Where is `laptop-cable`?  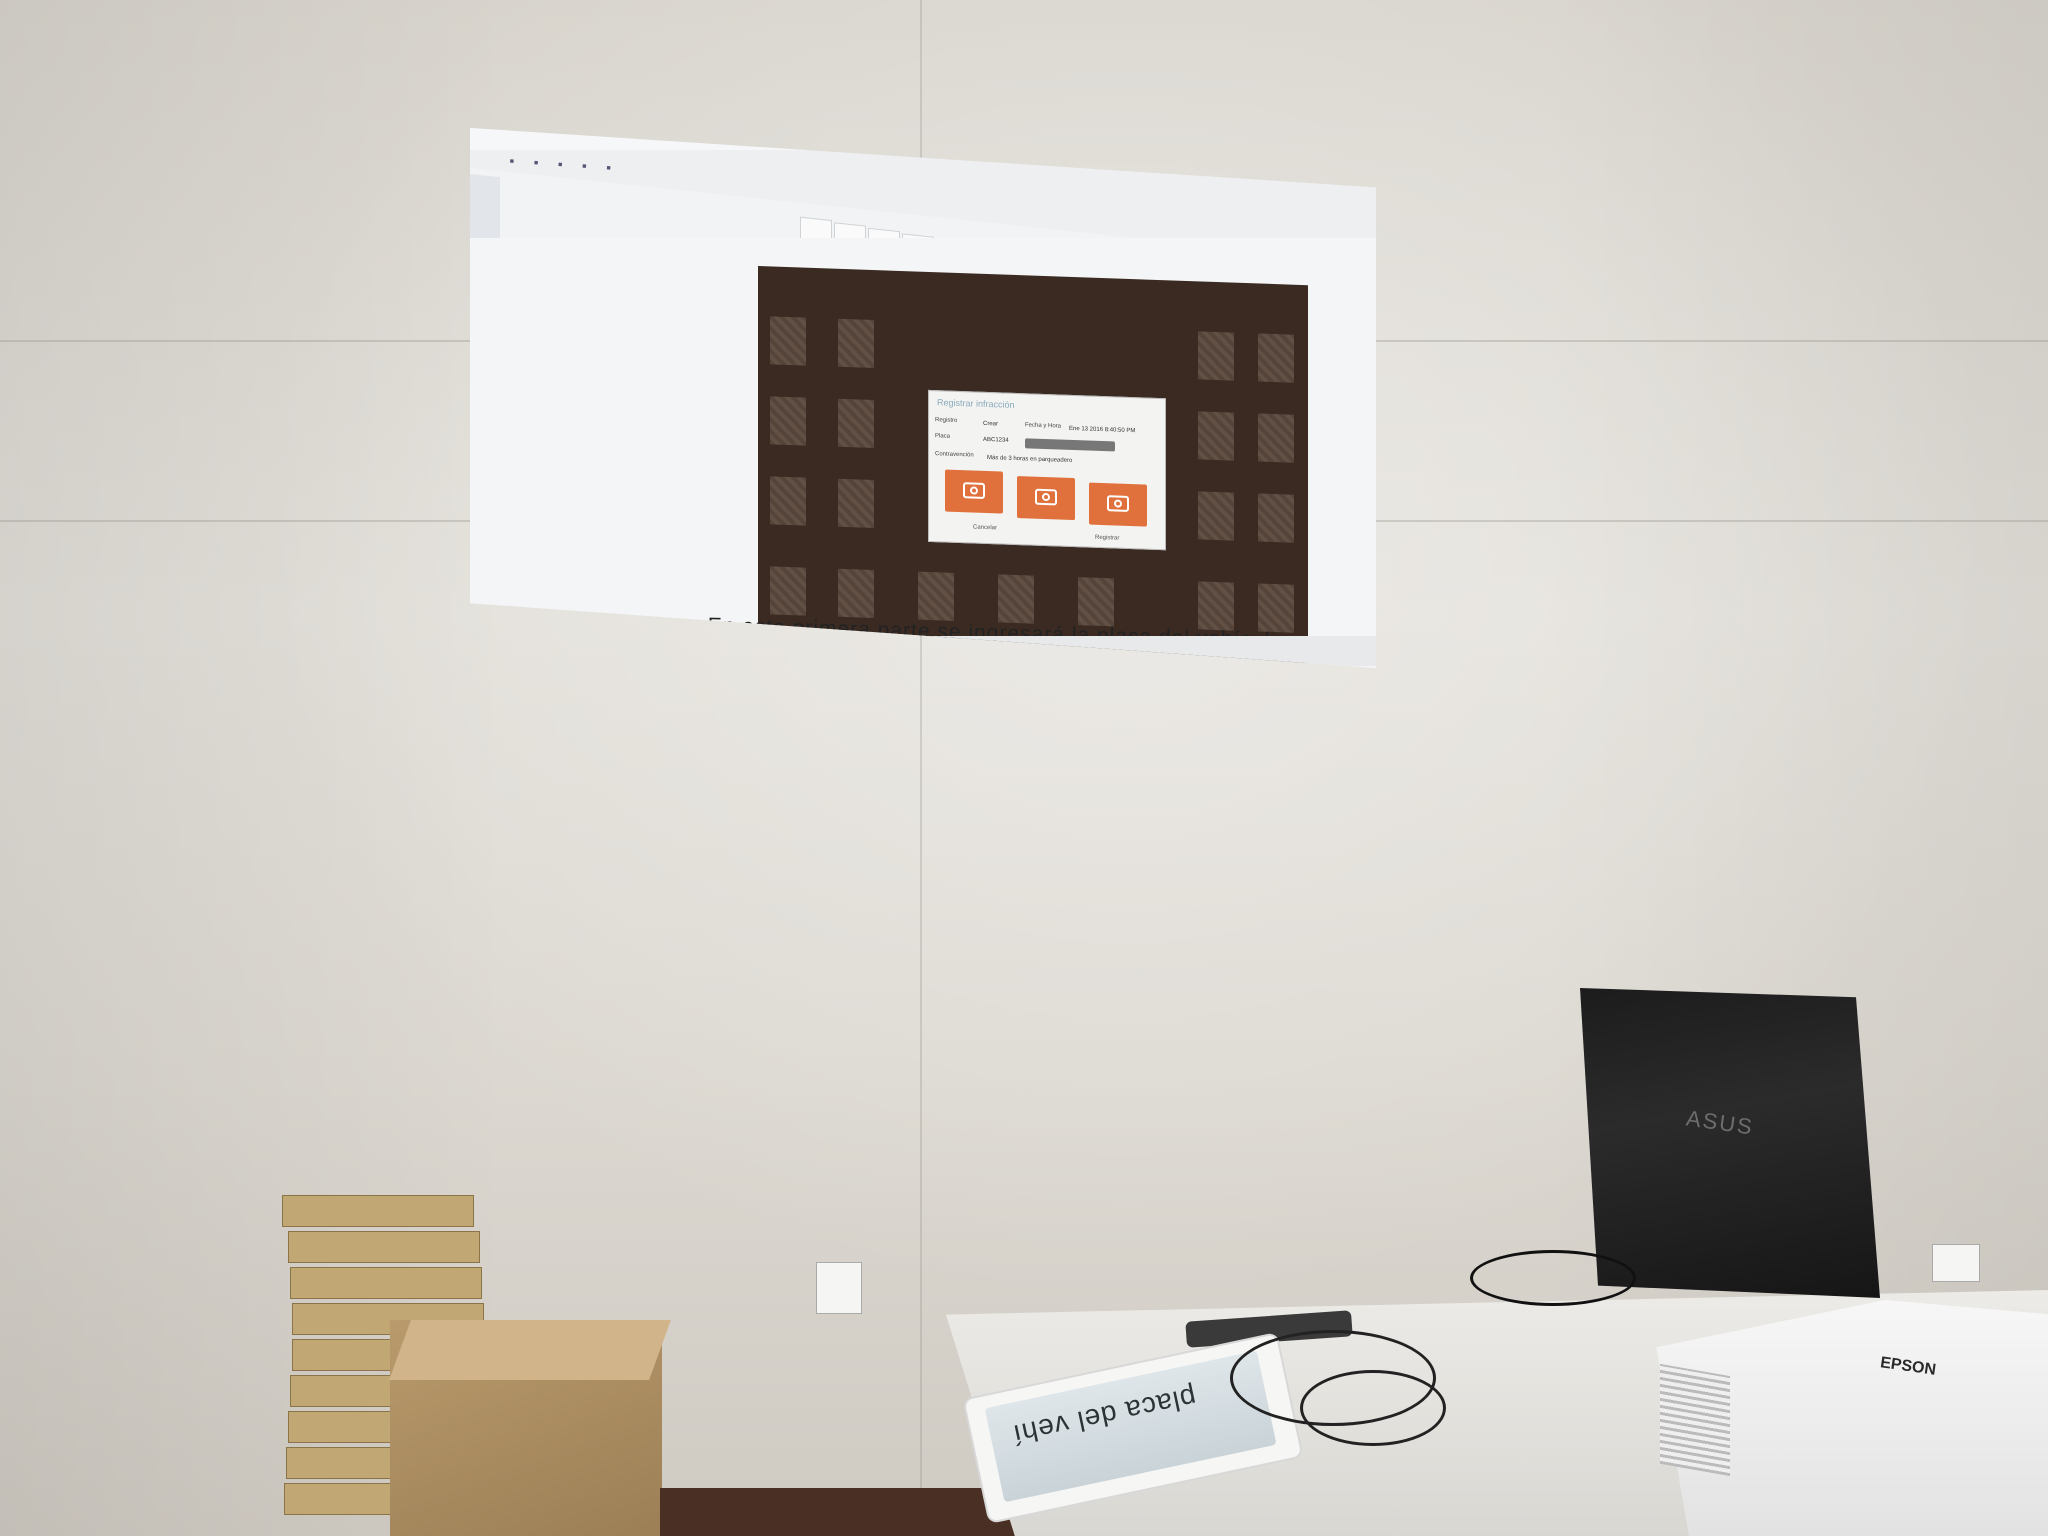
laptop-cable is located at coordinates (1553, 1278).